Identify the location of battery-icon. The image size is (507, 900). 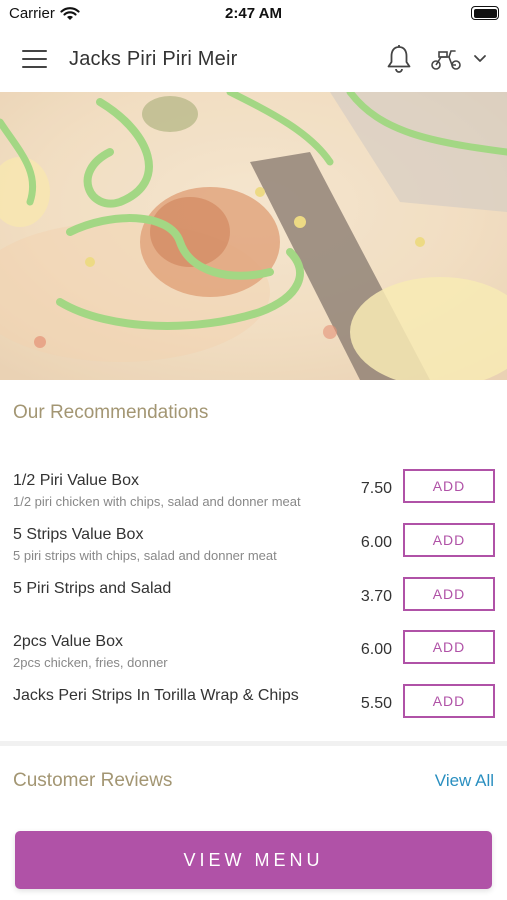
(485, 13).